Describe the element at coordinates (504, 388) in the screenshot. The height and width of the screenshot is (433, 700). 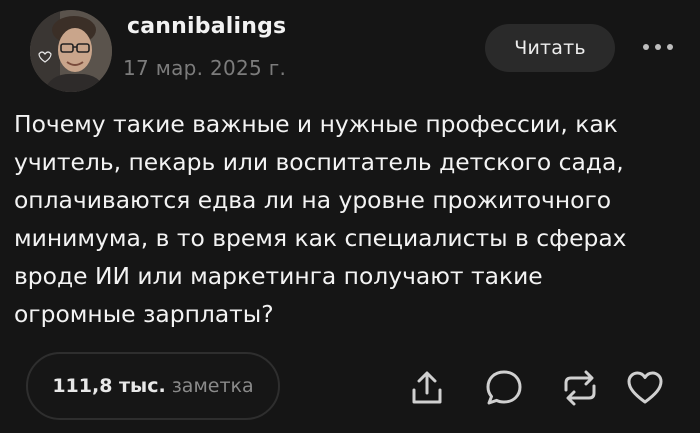
I see `comment-icon` at that location.